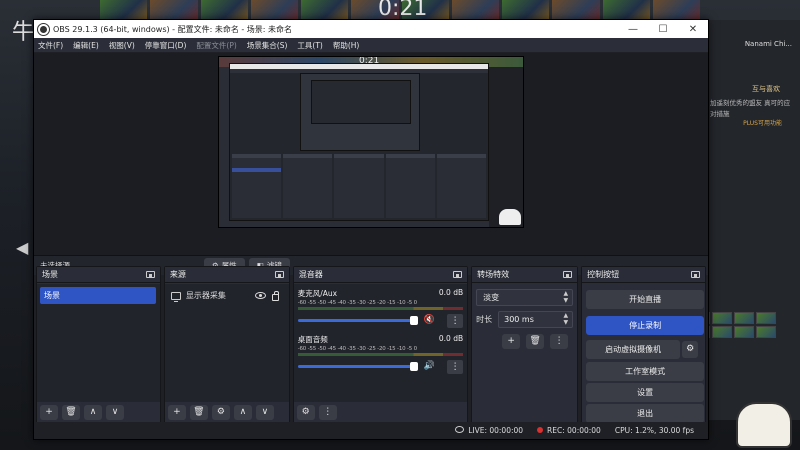 Image resolution: width=800 pixels, height=450 pixels. What do you see at coordinates (429, 366) in the screenshot?
I see `speaker-icon: 🔊` at bounding box center [429, 366].